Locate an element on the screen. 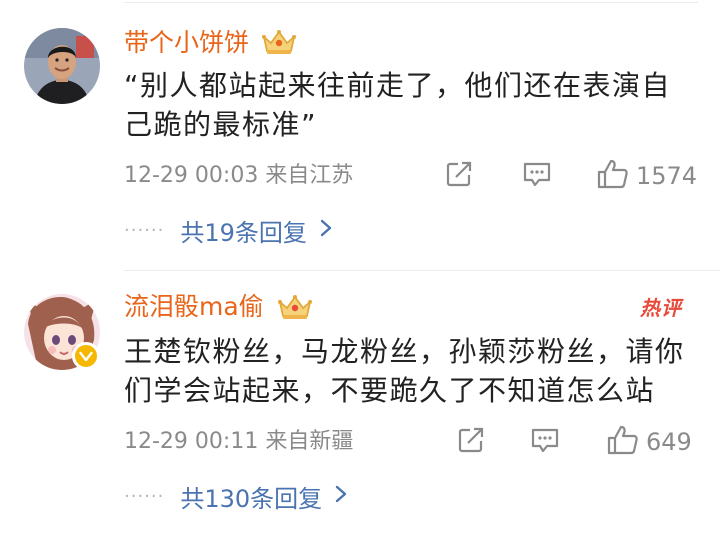 Image resolution: width=720 pixels, height=534 pixels. like-button: 649 is located at coordinates (649, 442).